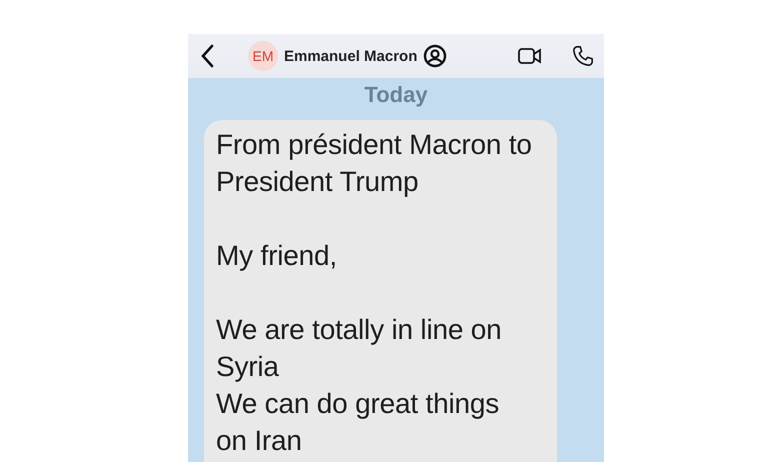 The width and height of the screenshot is (770, 462). Describe the element at coordinates (358, 422) in the screenshot. I see `message-text: We can do great things on Iran` at that location.